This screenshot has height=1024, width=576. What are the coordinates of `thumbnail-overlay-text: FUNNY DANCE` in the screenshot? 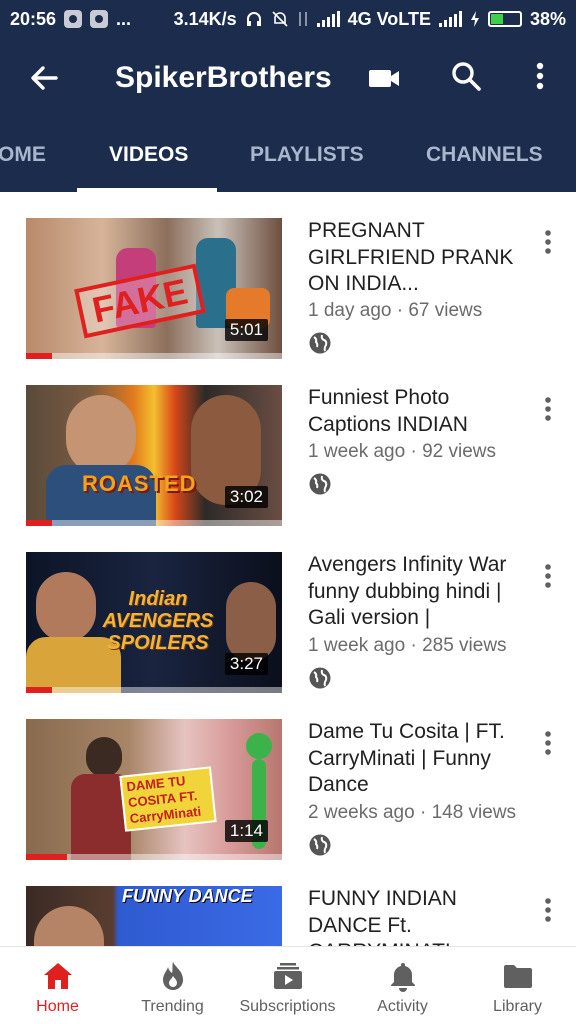 It's located at (187, 896).